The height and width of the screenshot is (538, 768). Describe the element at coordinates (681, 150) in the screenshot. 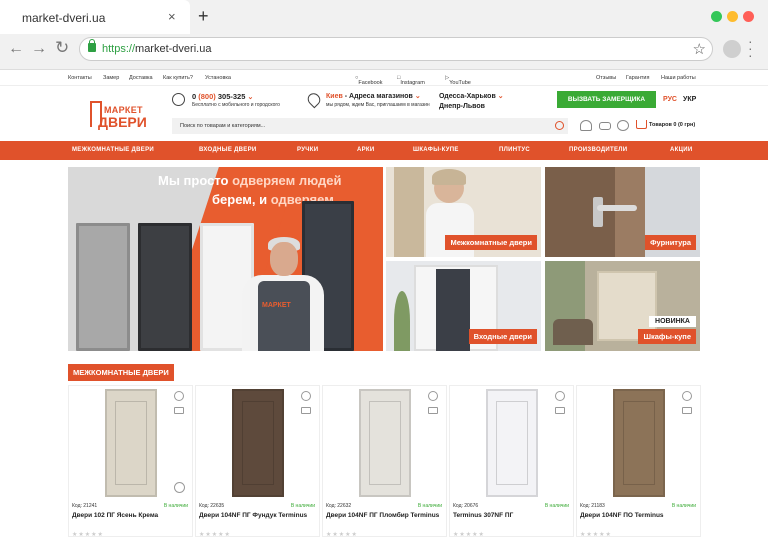

I see `nav-promotions: АКЦИИ` at that location.